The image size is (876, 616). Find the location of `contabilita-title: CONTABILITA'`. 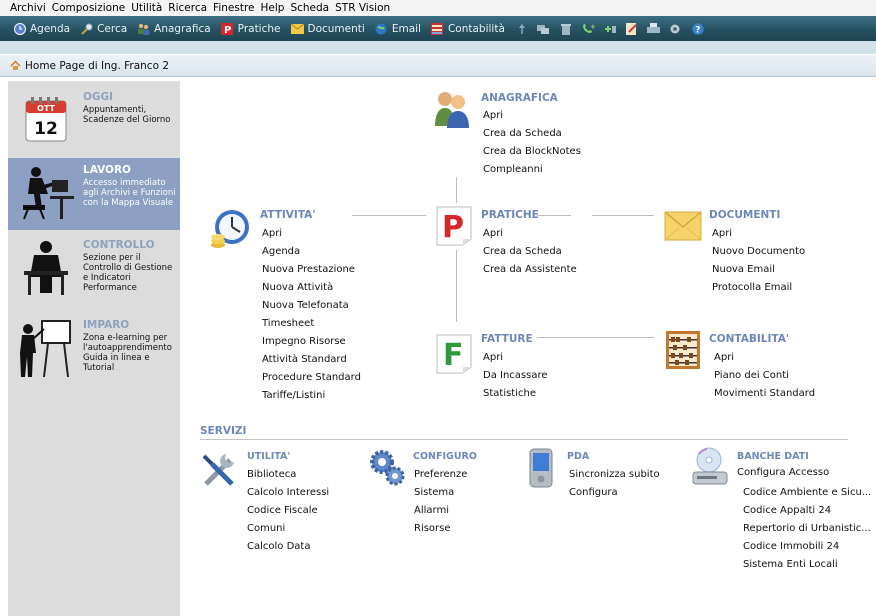

contabilita-title: CONTABILITA' is located at coordinates (749, 339).